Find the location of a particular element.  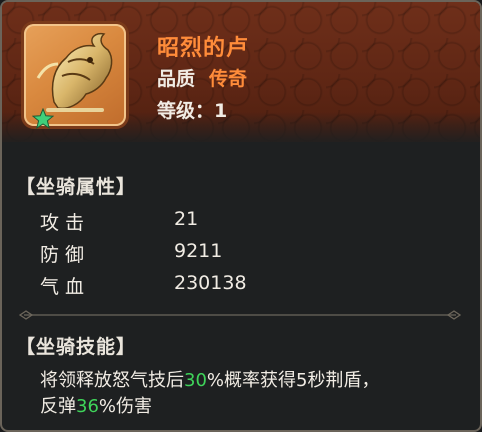

skill-text-part: 反弹 is located at coordinates (58, 406).